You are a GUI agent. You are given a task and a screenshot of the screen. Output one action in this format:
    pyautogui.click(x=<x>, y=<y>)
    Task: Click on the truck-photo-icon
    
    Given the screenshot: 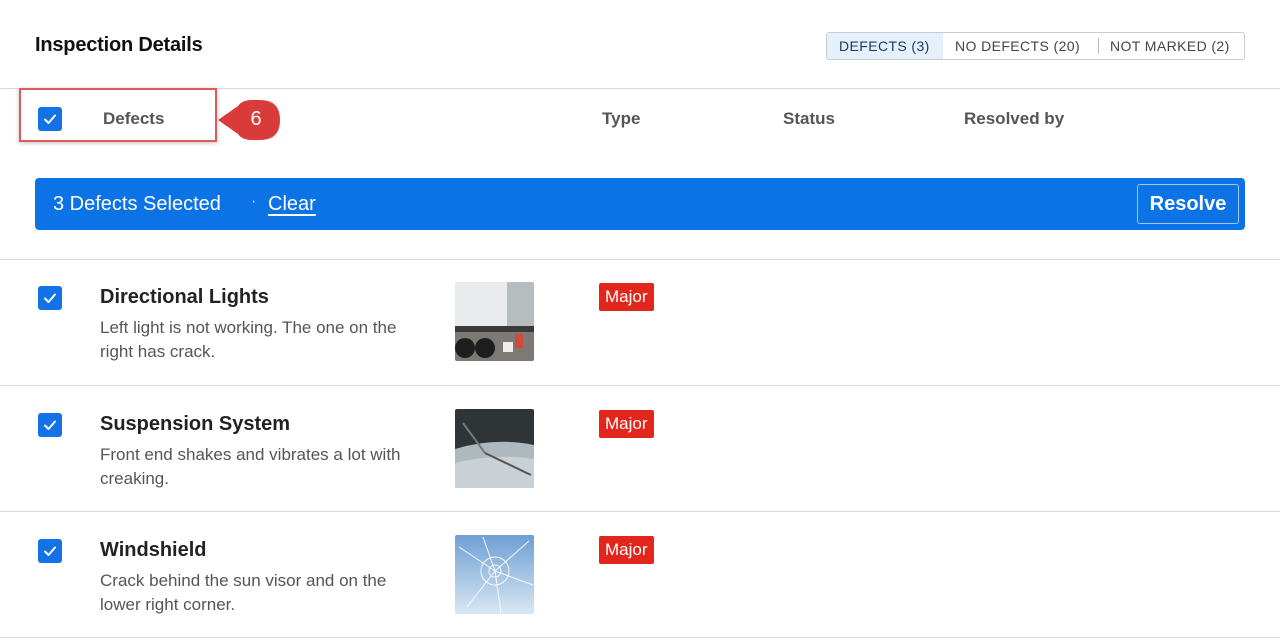 What is the action you would take?
    pyautogui.click(x=494, y=321)
    